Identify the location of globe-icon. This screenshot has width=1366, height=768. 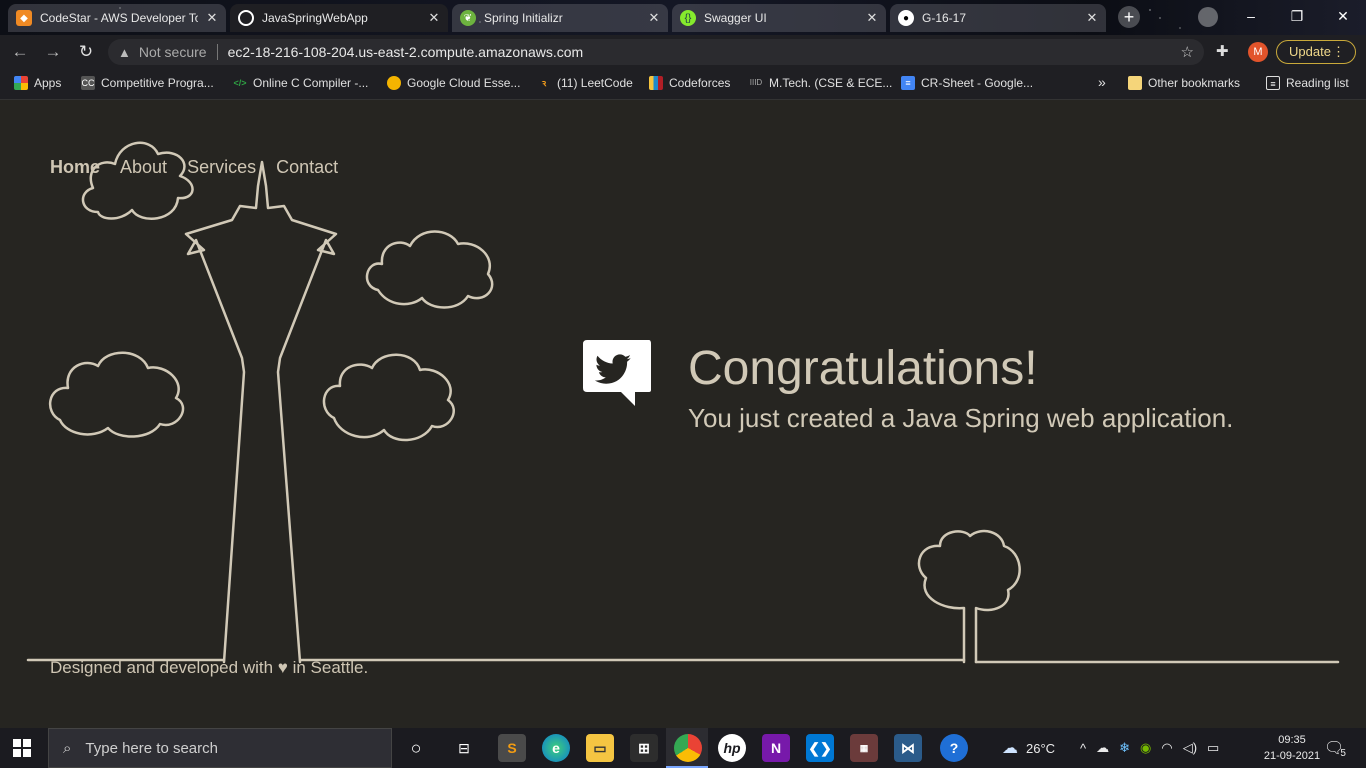
(246, 18).